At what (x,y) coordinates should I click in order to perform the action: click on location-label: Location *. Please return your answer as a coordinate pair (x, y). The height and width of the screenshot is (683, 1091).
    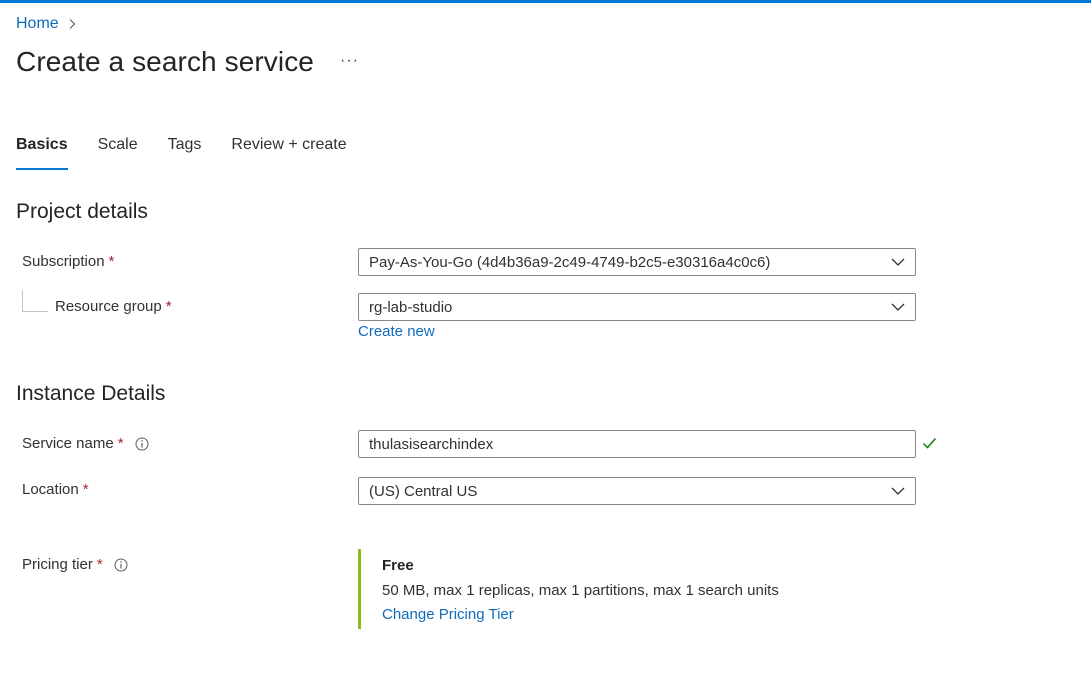
    Looking at the image, I should click on (55, 489).